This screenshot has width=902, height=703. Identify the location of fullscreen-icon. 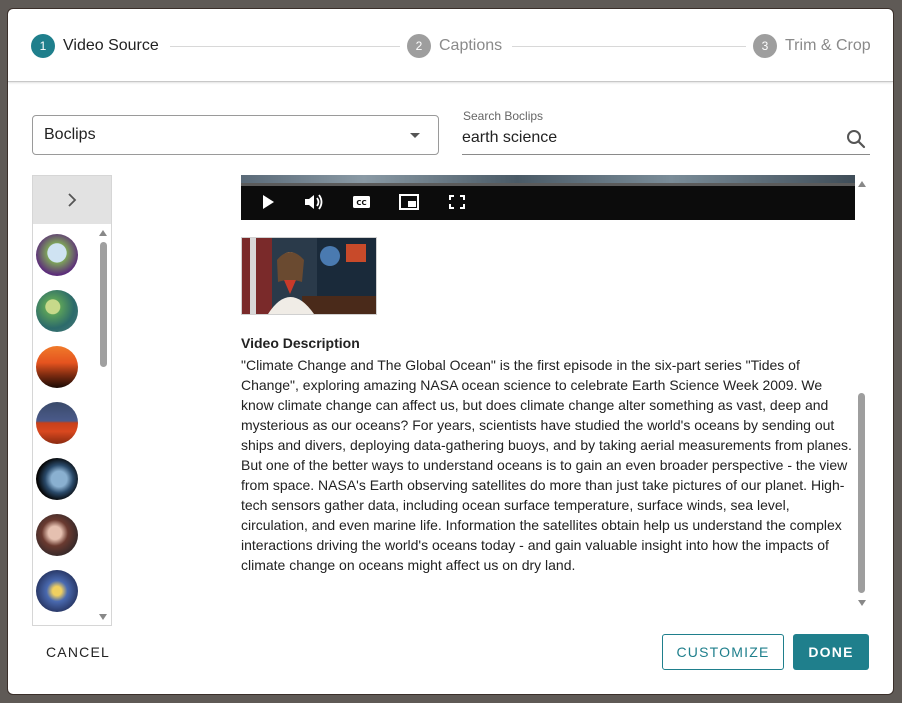
(457, 202).